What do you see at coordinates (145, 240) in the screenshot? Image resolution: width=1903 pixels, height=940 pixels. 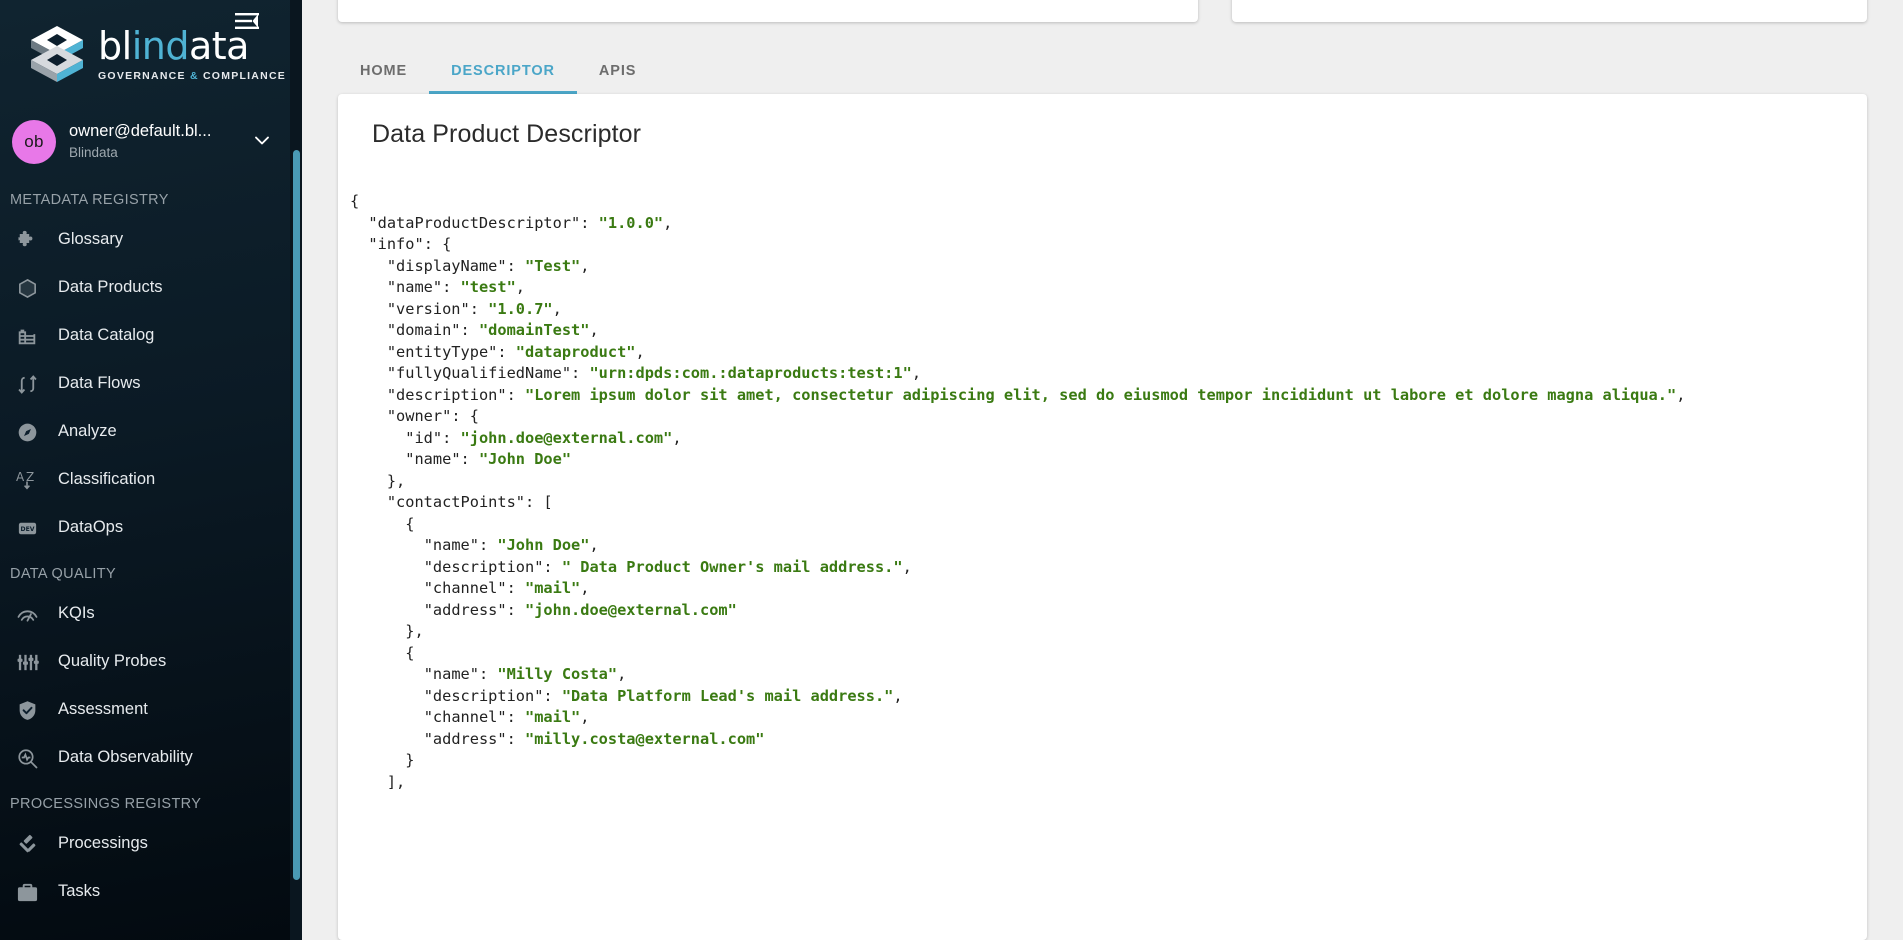 I see `sidebar-item-glossary: Glossary` at bounding box center [145, 240].